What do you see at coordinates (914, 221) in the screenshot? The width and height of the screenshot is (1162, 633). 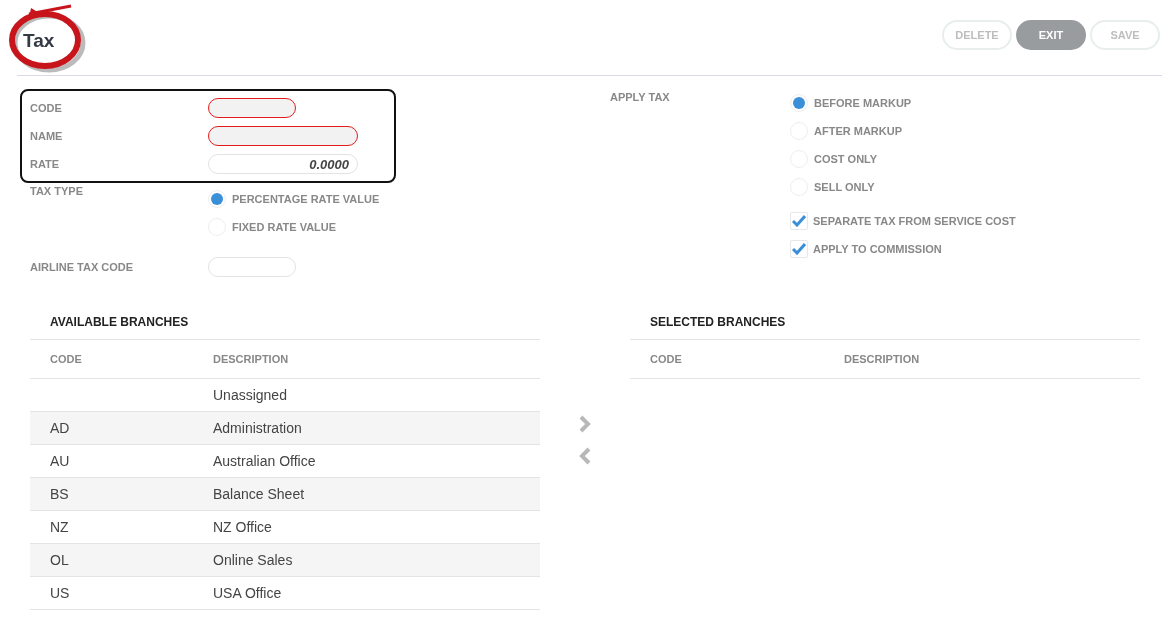 I see `checkbox-label: SEPARATE TAX FROM SERVICE COST` at bounding box center [914, 221].